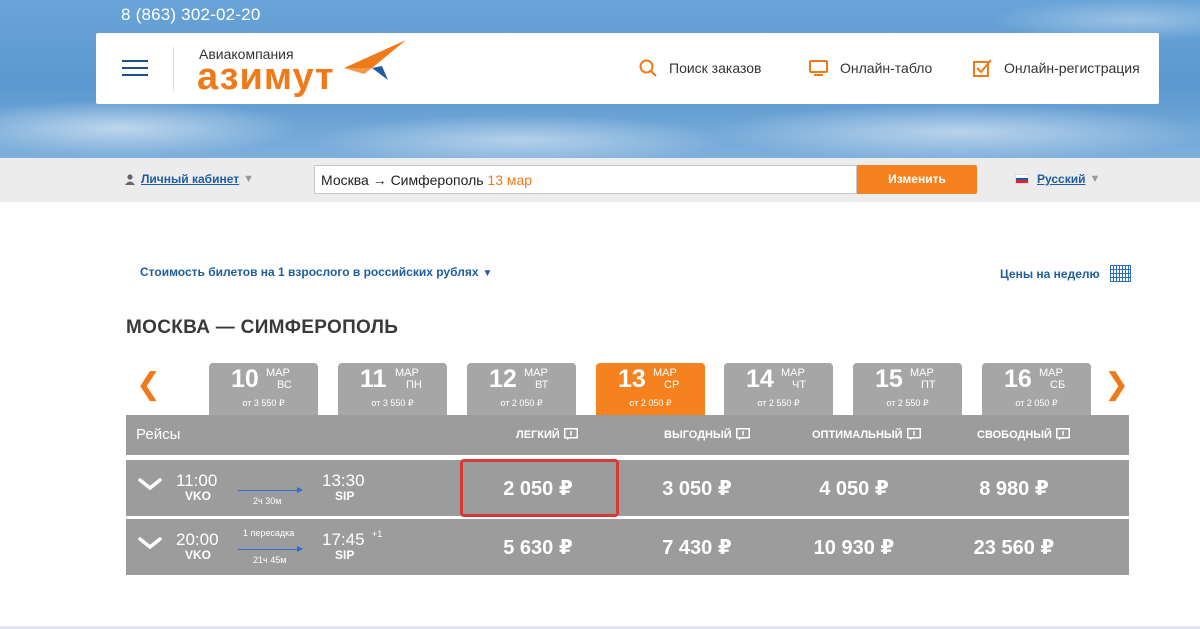 This screenshot has height=629, width=1200. Describe the element at coordinates (197, 480) in the screenshot. I see `departure-time: 11:00` at that location.